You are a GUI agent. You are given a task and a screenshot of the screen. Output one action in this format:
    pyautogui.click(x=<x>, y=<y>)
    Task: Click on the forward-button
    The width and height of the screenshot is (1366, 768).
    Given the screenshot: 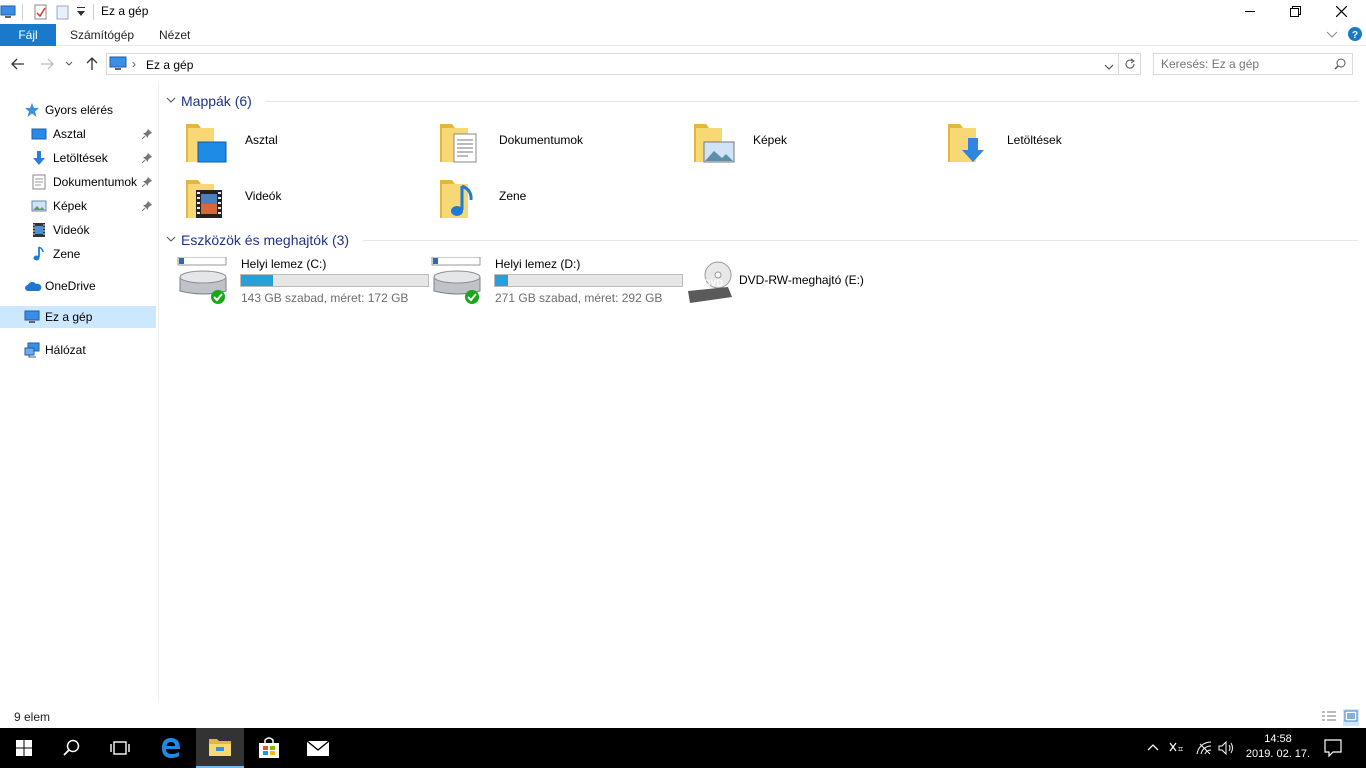 What is the action you would take?
    pyautogui.click(x=47, y=64)
    